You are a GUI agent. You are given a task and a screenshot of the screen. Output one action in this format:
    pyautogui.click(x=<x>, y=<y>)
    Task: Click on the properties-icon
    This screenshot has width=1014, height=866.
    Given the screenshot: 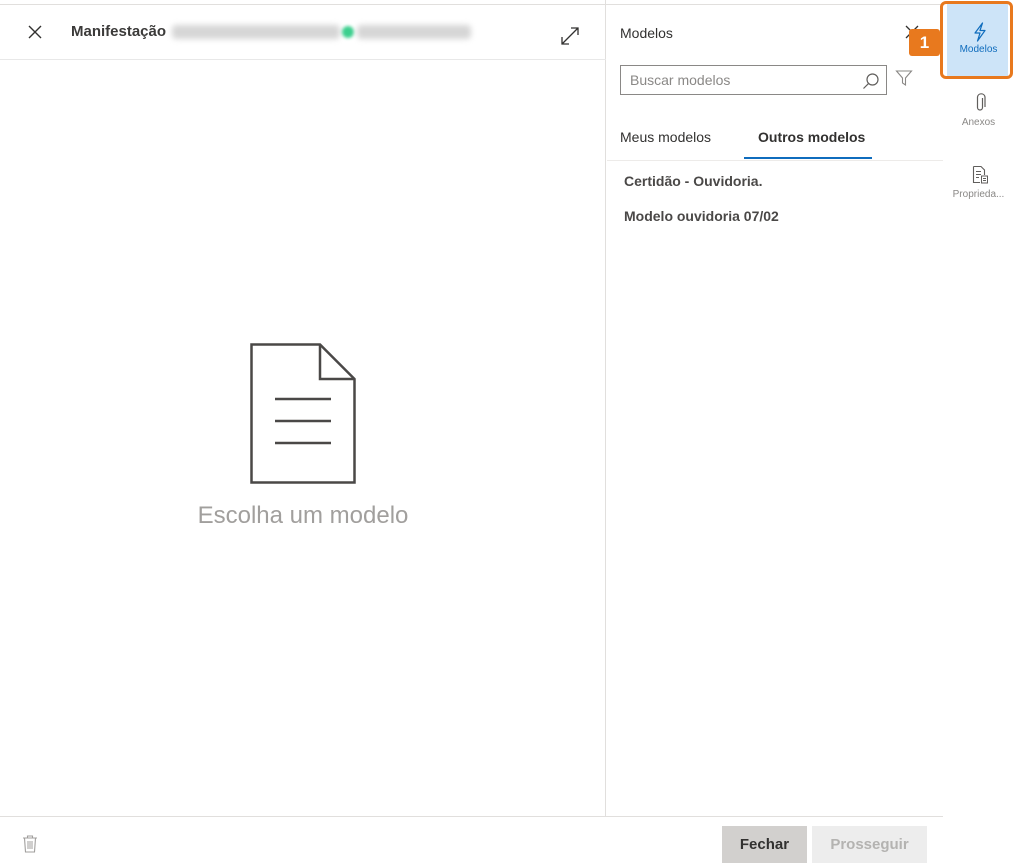 What is the action you would take?
    pyautogui.click(x=980, y=174)
    